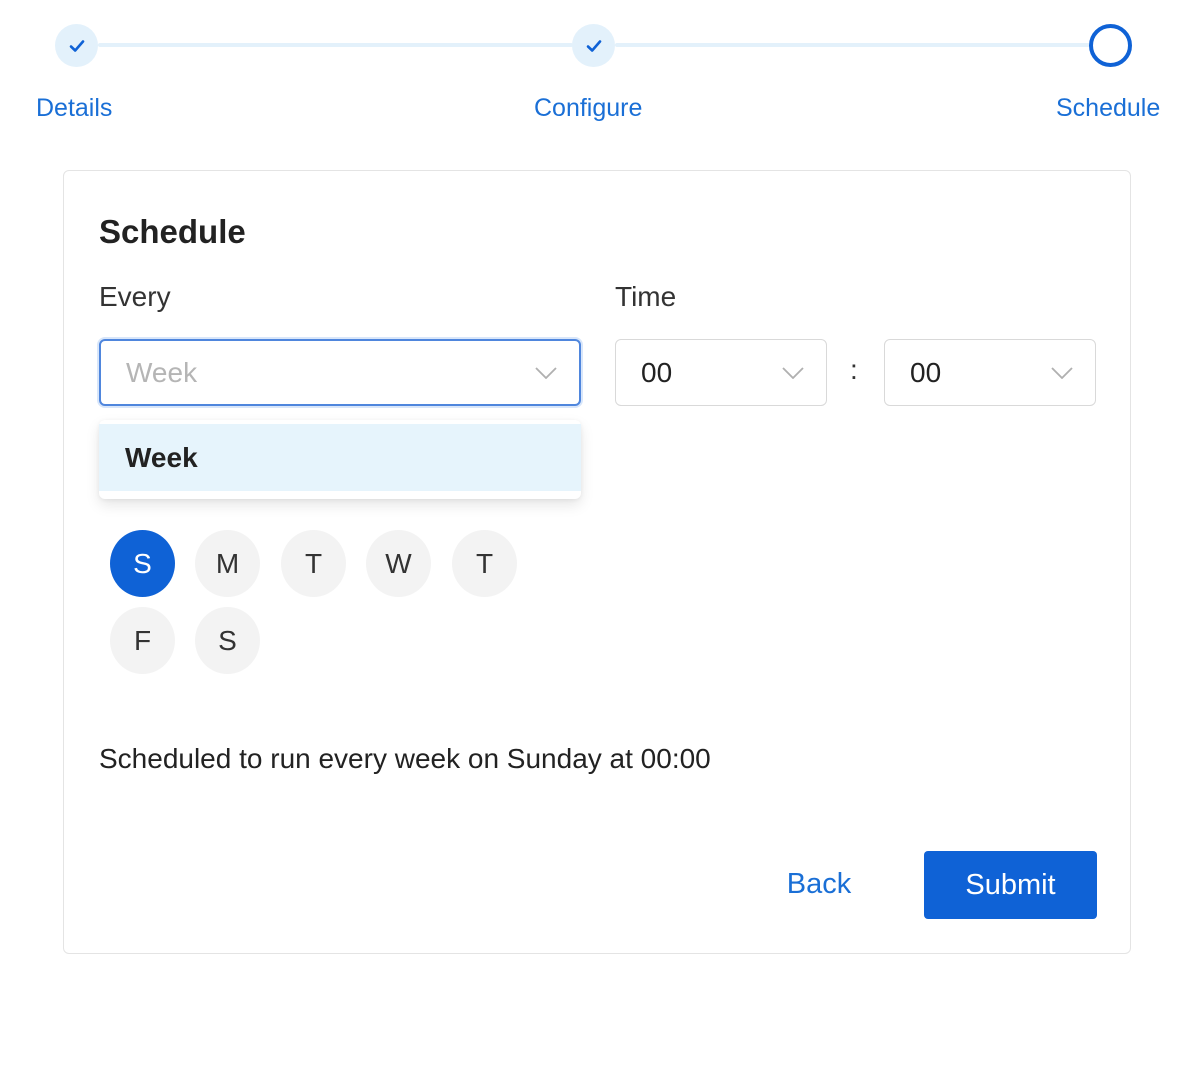 The height and width of the screenshot is (1080, 1200). I want to click on step-label-schedule: Schedule, so click(1108, 108).